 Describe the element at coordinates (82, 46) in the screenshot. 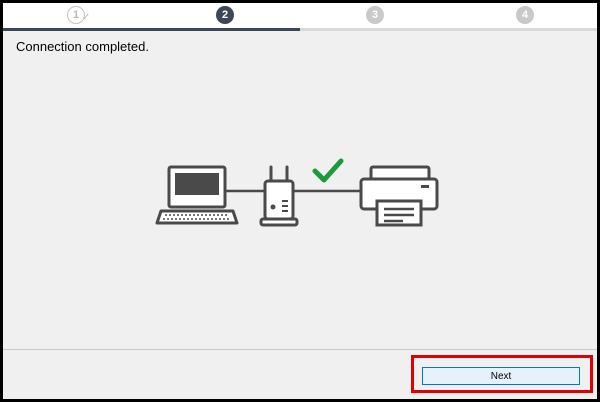

I see `status-message: Connection completed.` at that location.